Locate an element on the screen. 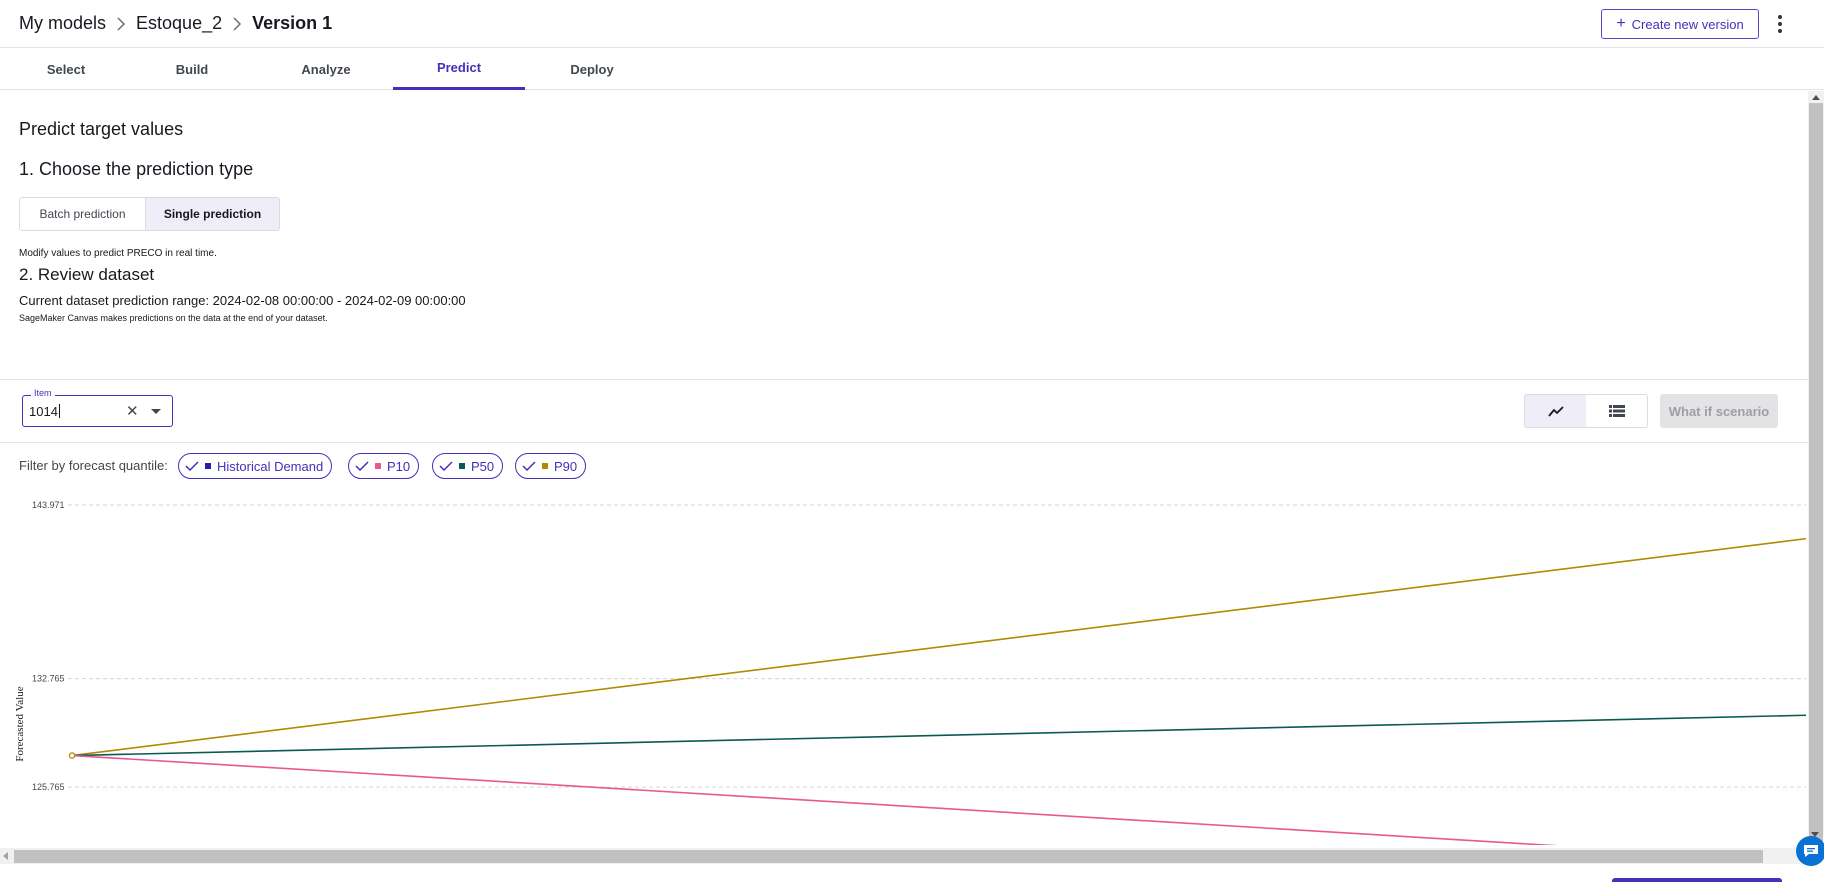 This screenshot has height=882, width=1824. breadcrumb-version: Version 1 is located at coordinates (292, 23).